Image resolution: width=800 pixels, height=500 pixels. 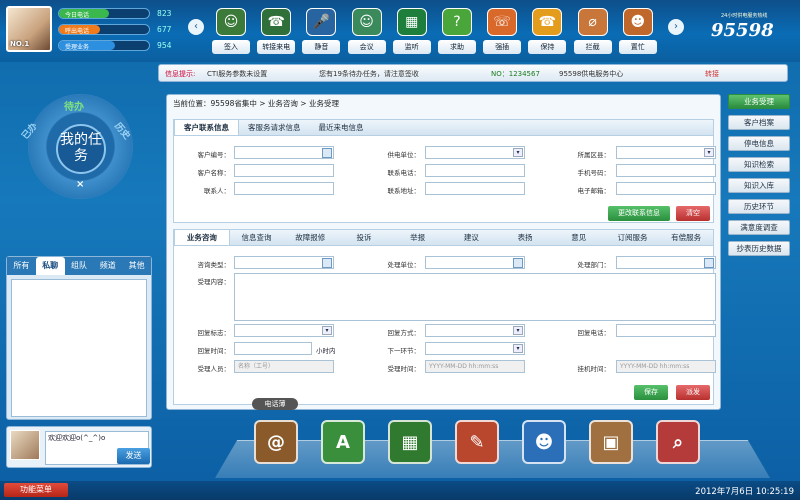 What do you see at coordinates (443, 128) in the screenshot?
I see `contact-tabs: 客户联系信息 客服务请求信息 最近来电信息` at bounding box center [443, 128].